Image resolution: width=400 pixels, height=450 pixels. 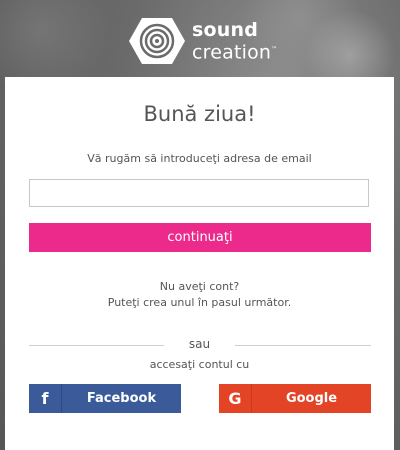 I want to click on no-account-line1: Nu aveţi cont?, so click(x=199, y=286).